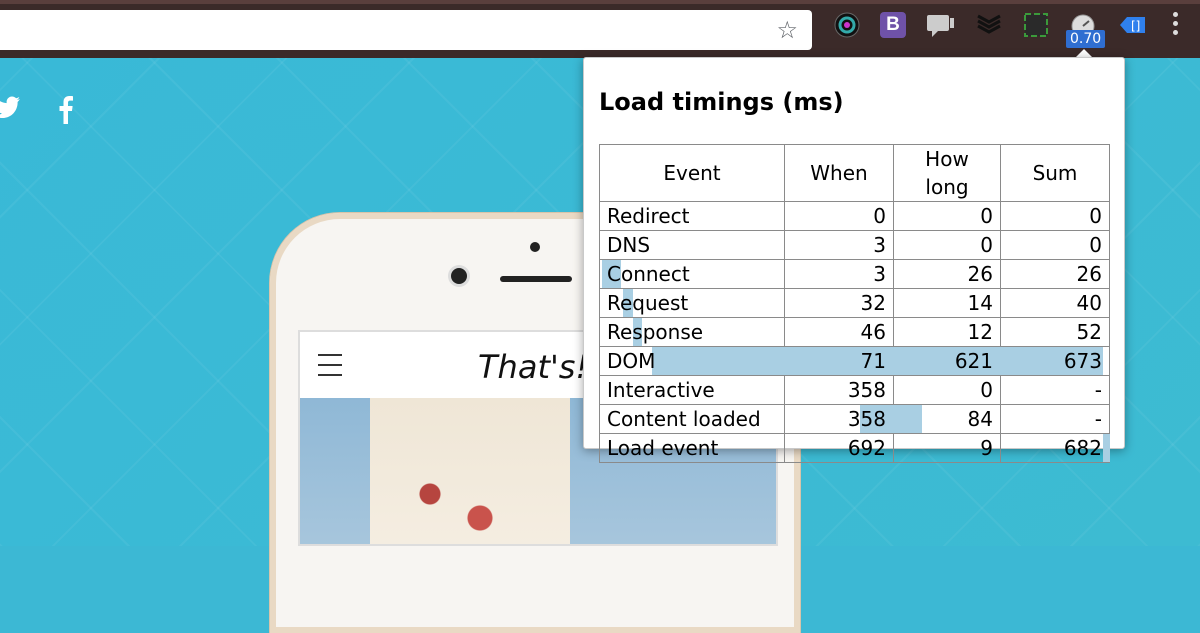  Describe the element at coordinates (536, 279) in the screenshot. I see `phone-speaker` at that location.